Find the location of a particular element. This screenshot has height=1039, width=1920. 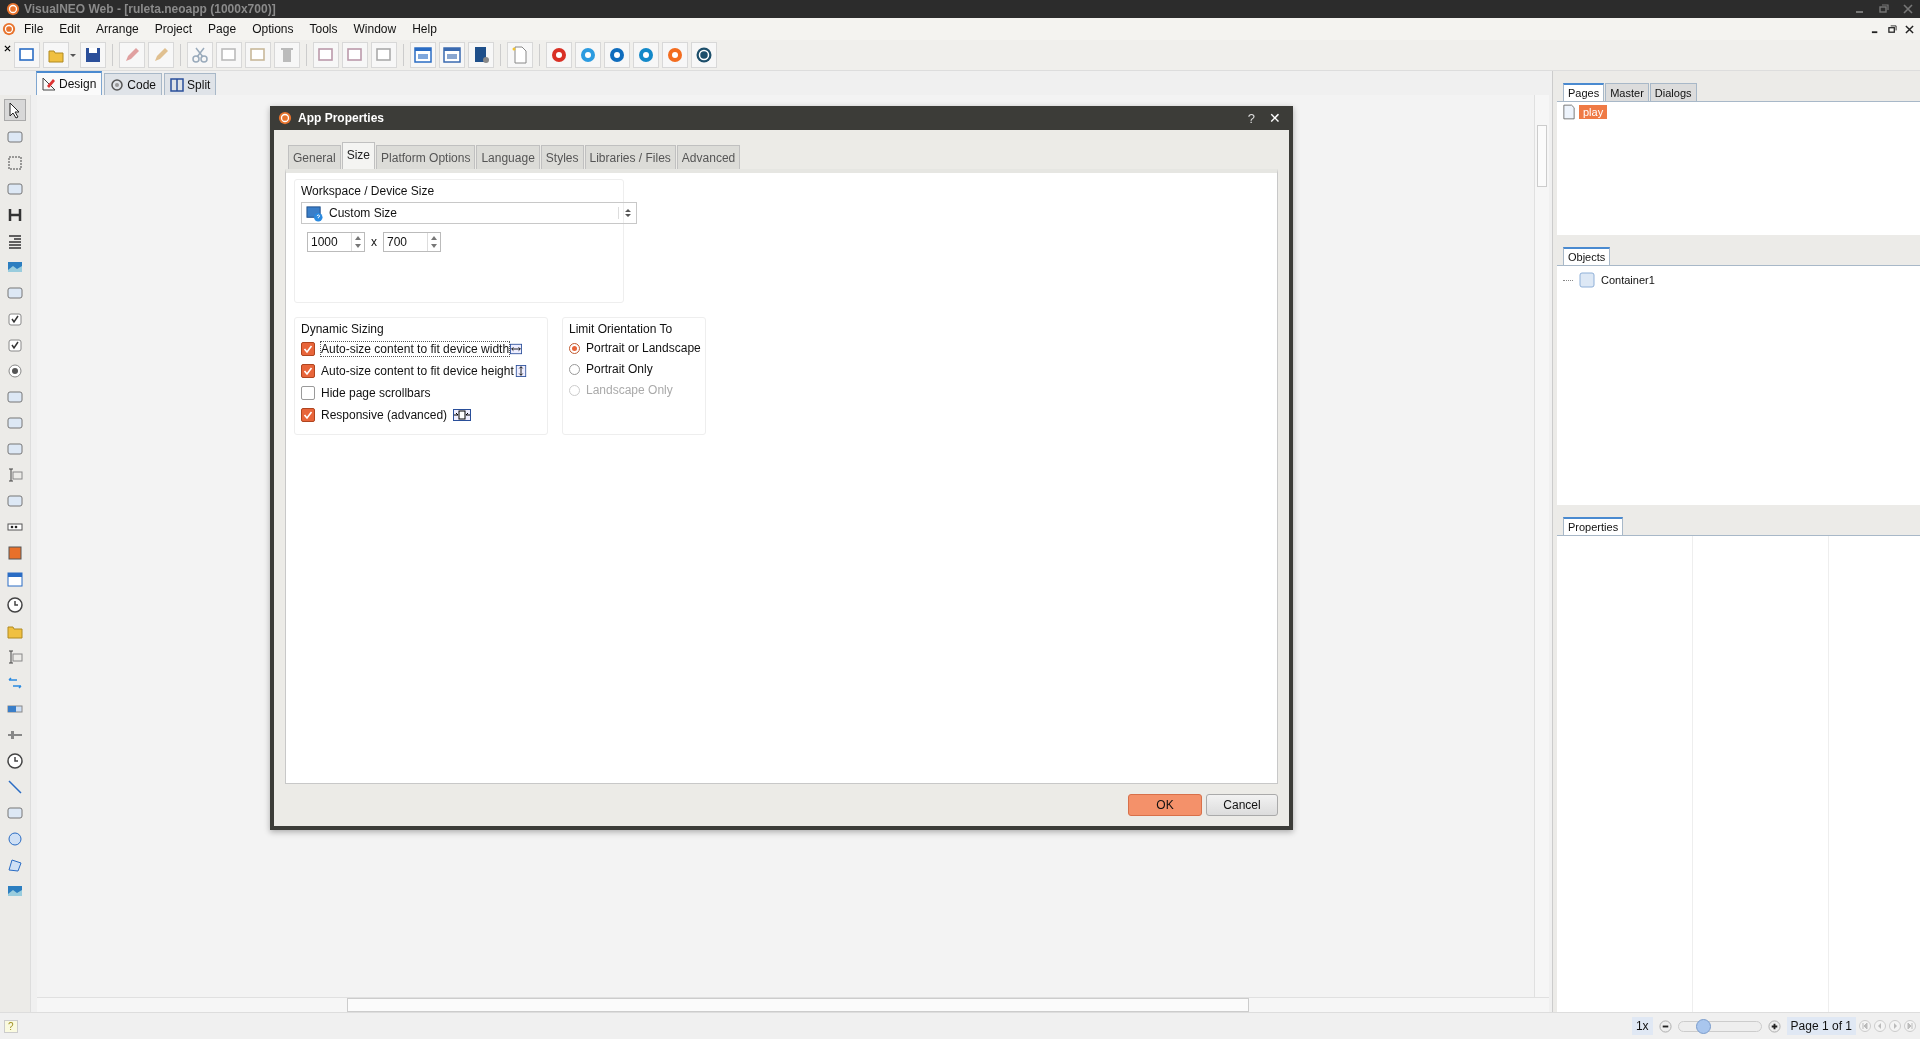

checkbox-label: Responsive (advanced) is located at coordinates (384, 415).